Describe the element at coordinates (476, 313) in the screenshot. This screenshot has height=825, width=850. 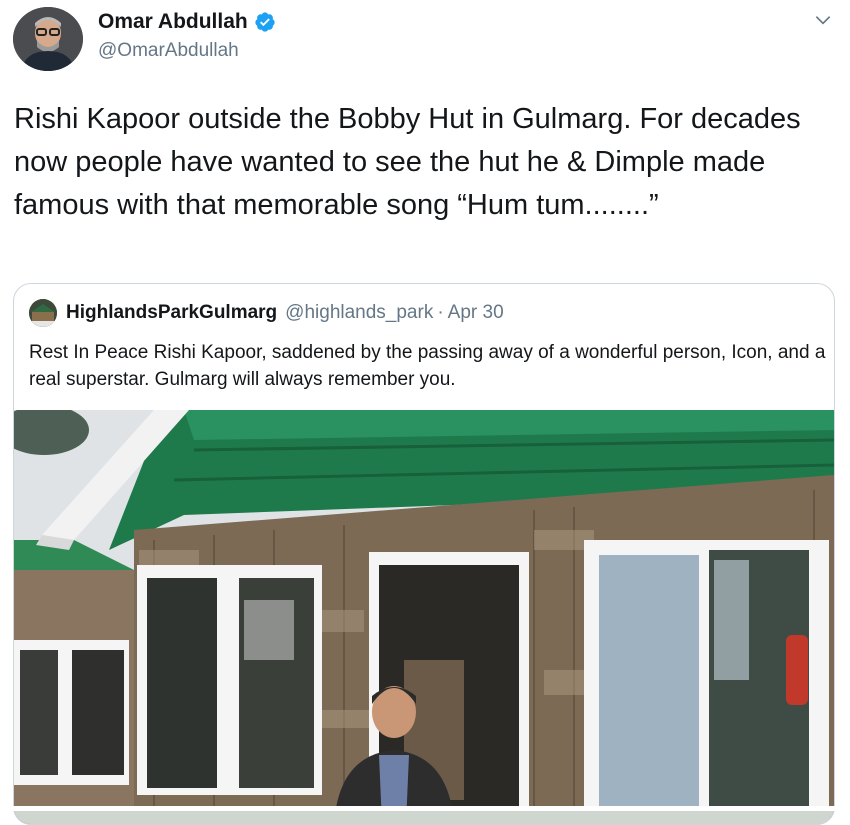
I see `quoted-tweet-date: Apr 30` at that location.